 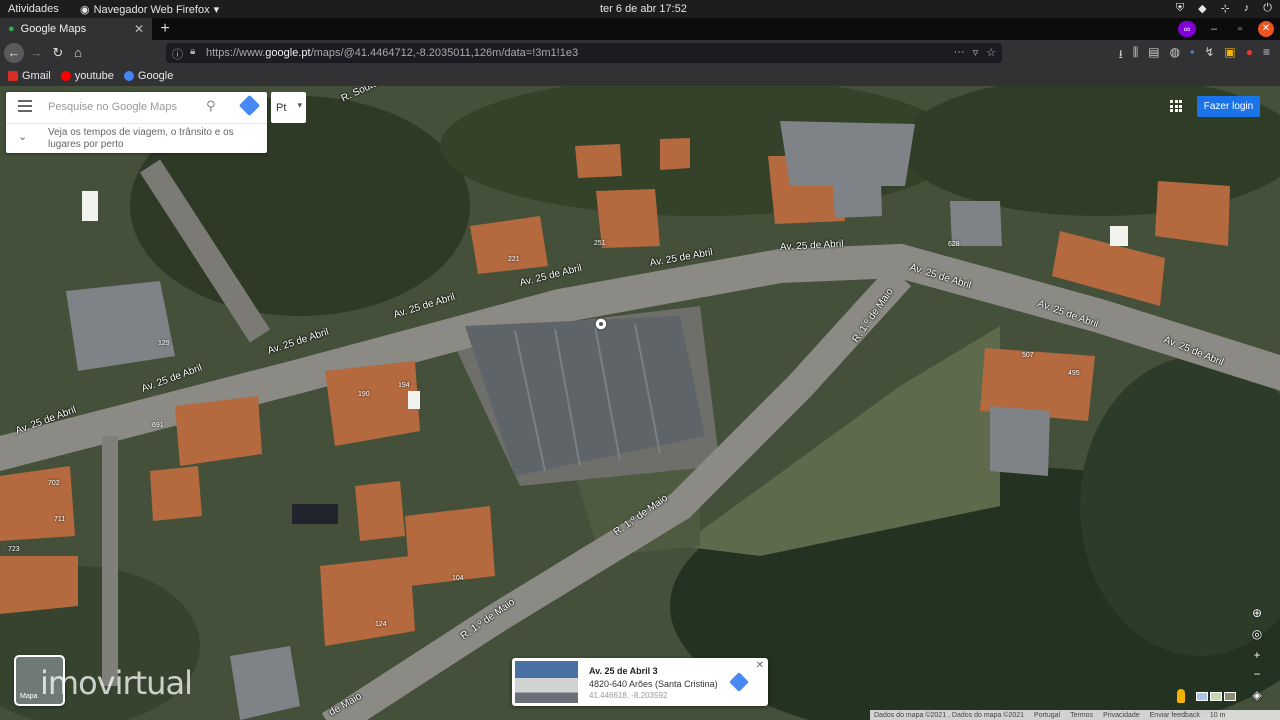 What do you see at coordinates (546, 682) in the screenshot?
I see `place-photo` at bounding box center [546, 682].